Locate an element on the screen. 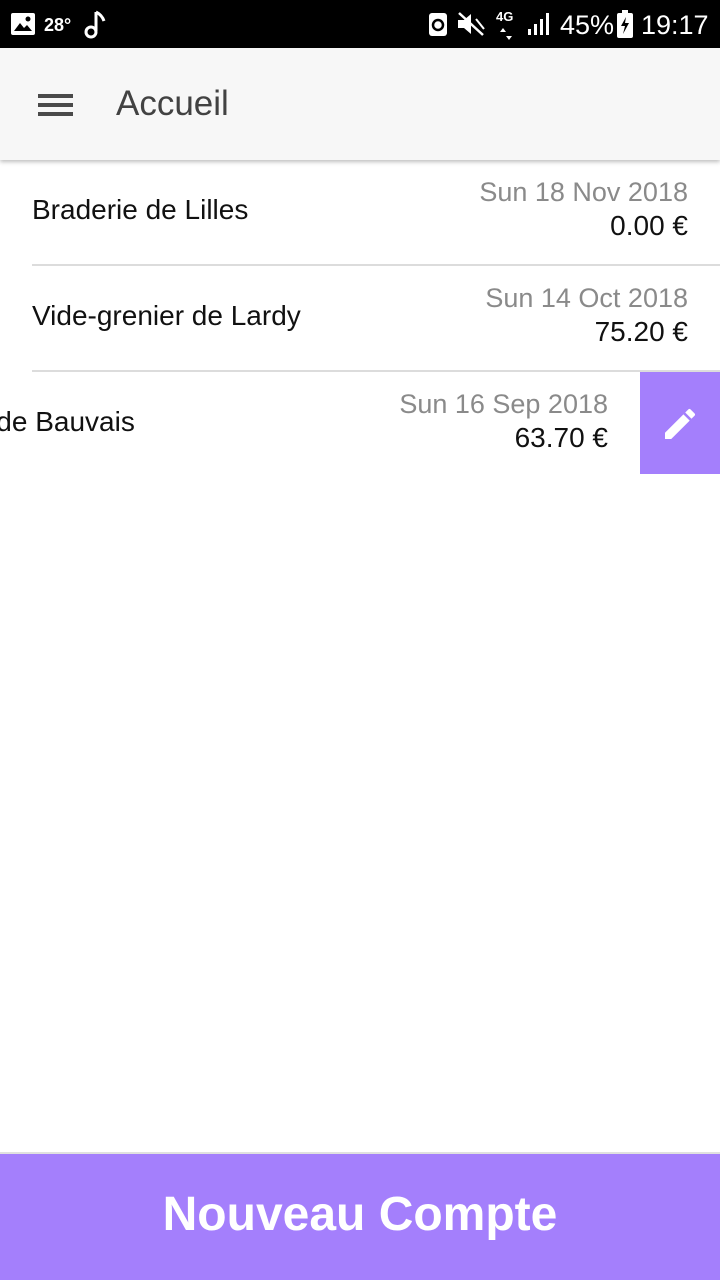 The image size is (720, 1280). temperature-text: 28° is located at coordinates (58, 25).